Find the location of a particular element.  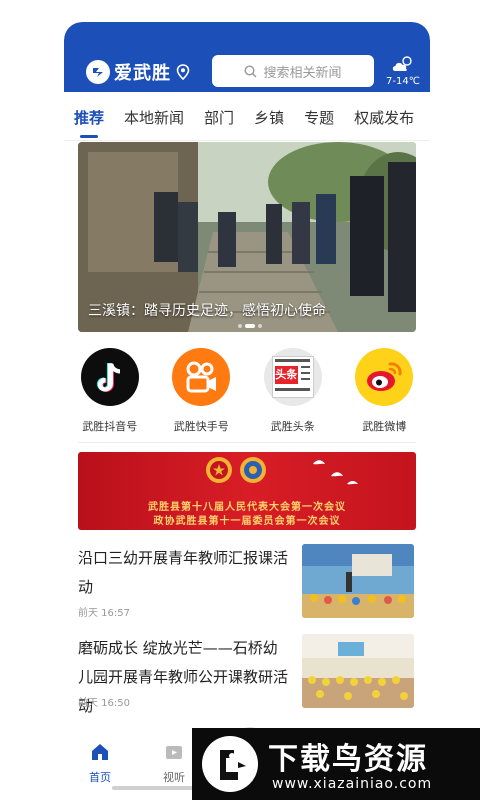

tab-local-news: 本地新闻 is located at coordinates (154, 117).